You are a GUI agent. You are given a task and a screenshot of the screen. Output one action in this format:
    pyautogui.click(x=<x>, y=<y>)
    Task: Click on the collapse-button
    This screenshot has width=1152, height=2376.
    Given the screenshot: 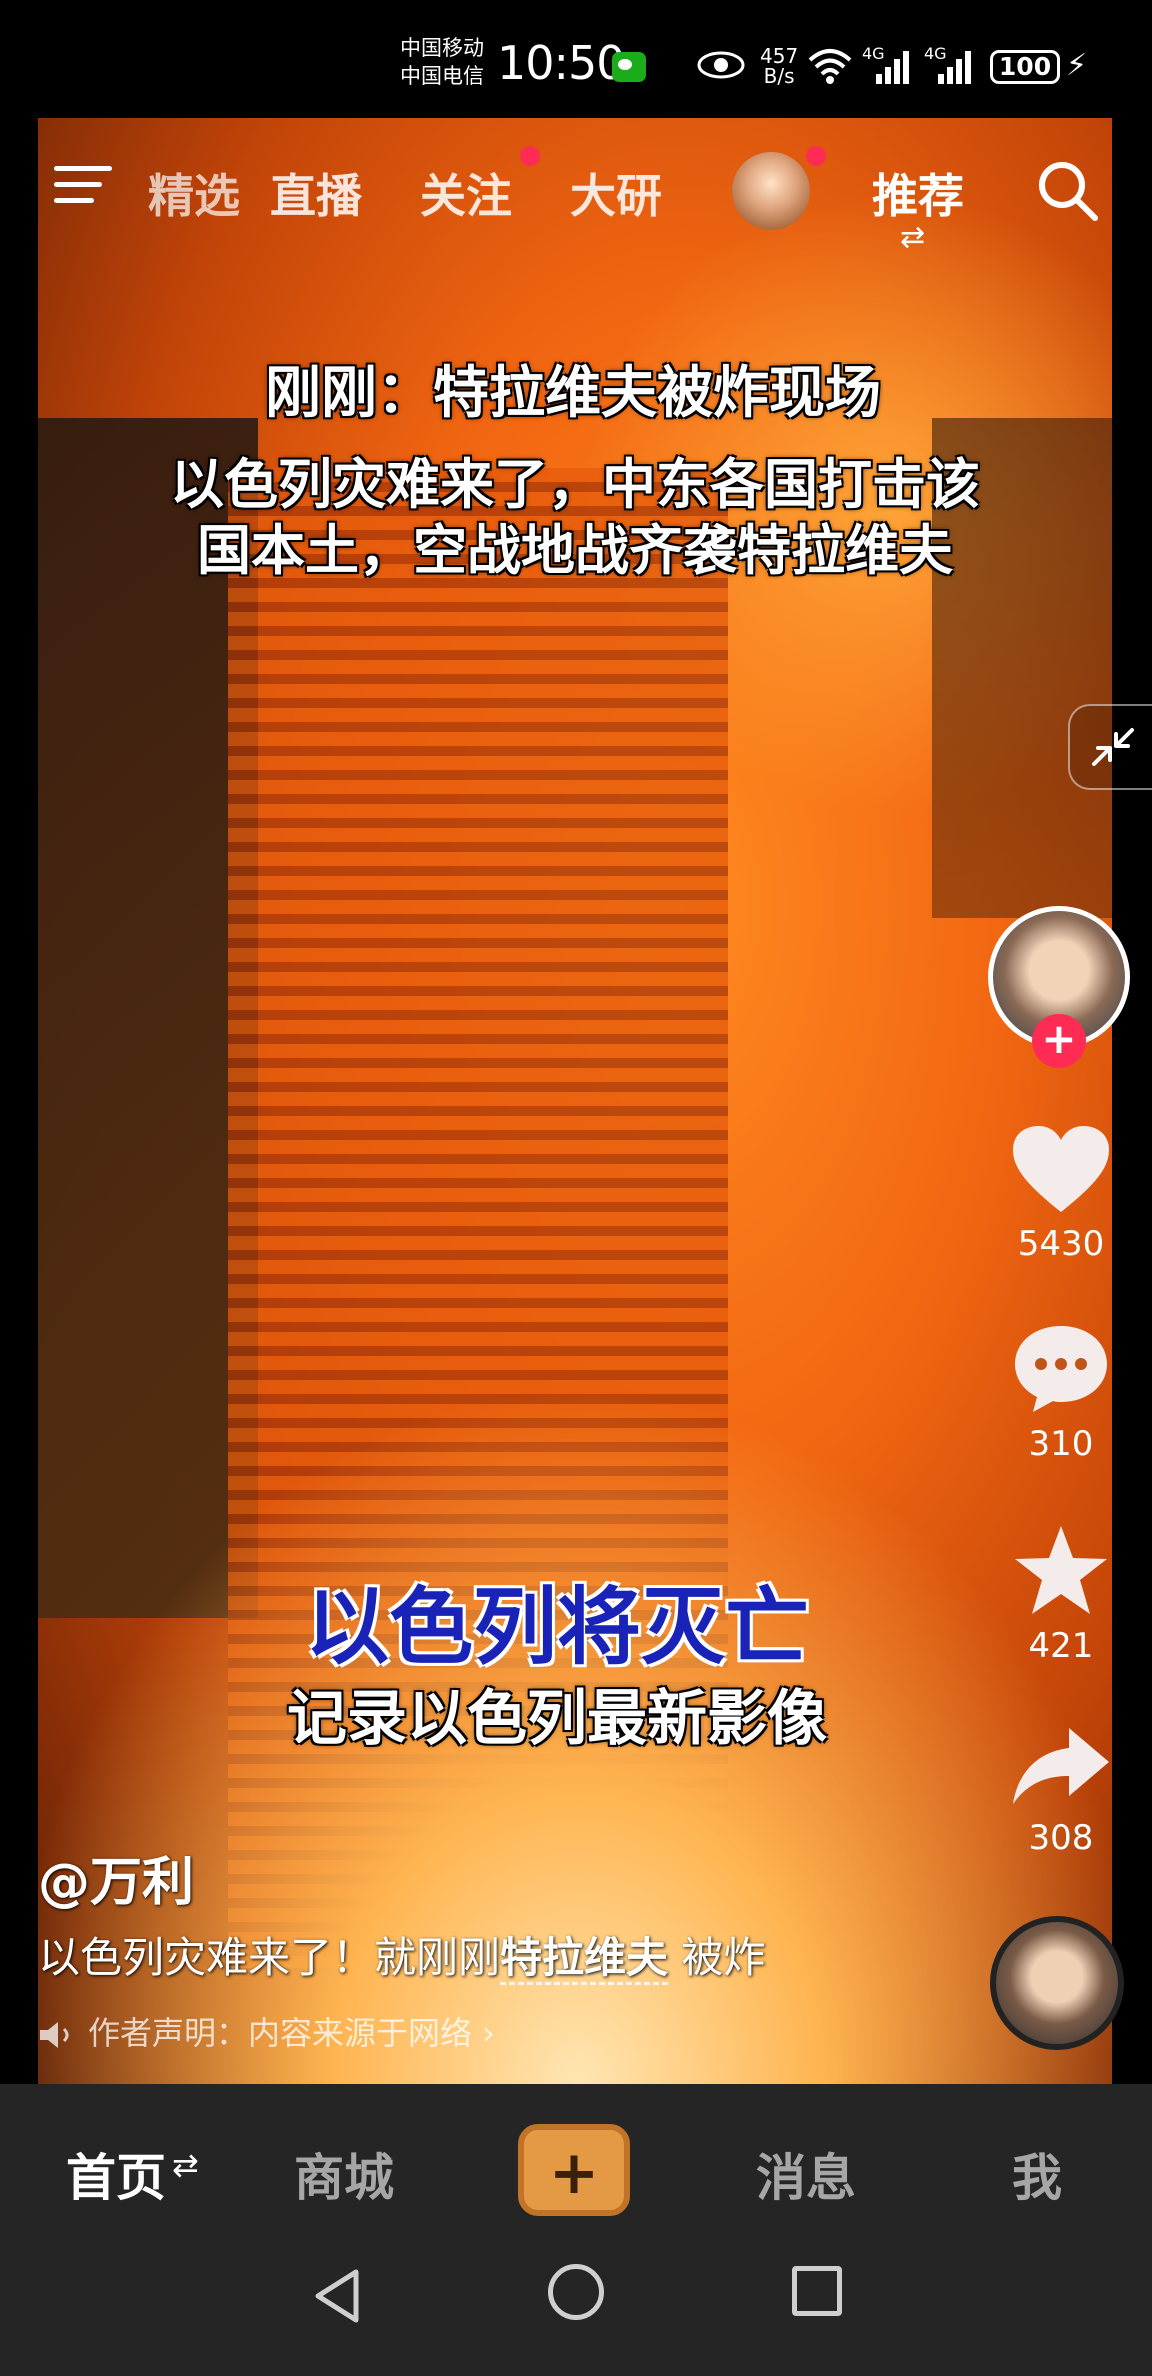 What is the action you would take?
    pyautogui.click(x=1110, y=747)
    